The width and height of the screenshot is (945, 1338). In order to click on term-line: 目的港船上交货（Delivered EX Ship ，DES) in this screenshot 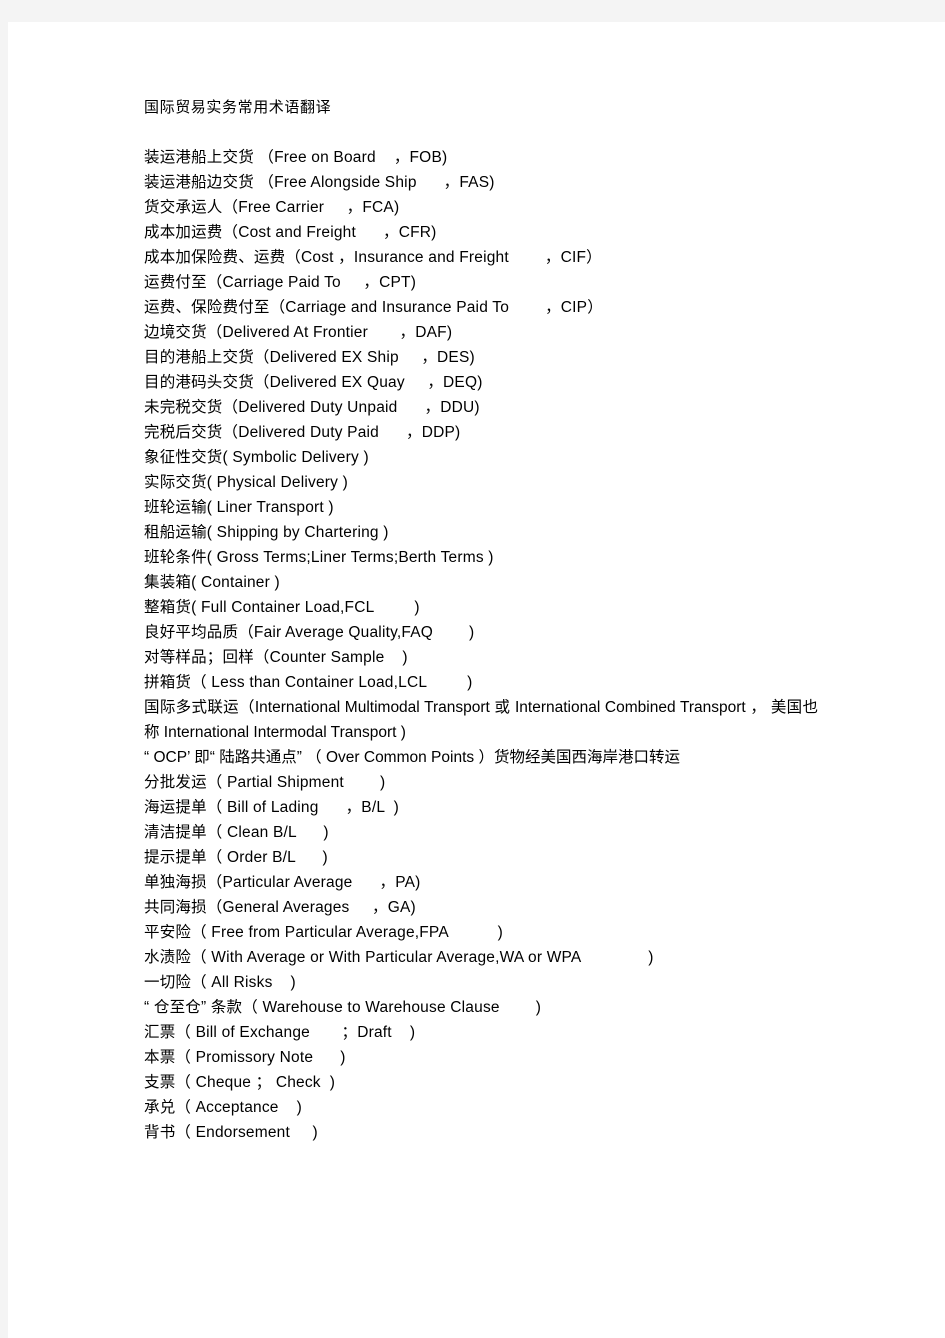, I will do `click(309, 357)`.